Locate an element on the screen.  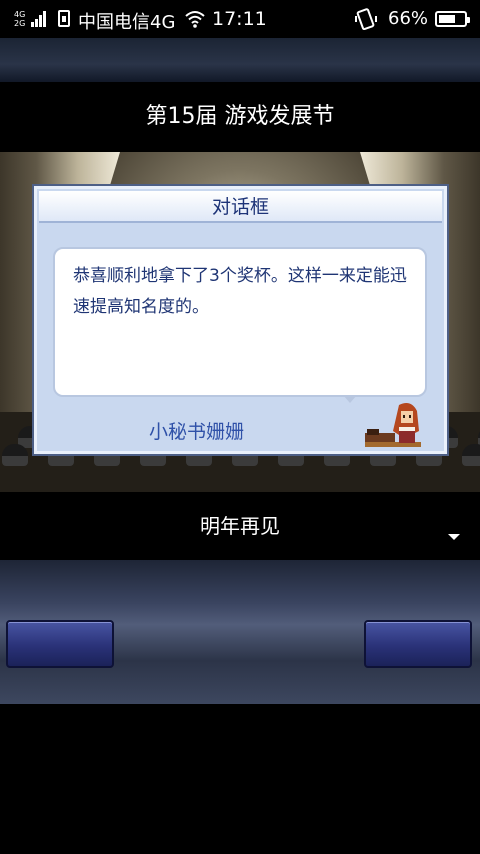
scene-backdrop is located at coordinates (240, 60).